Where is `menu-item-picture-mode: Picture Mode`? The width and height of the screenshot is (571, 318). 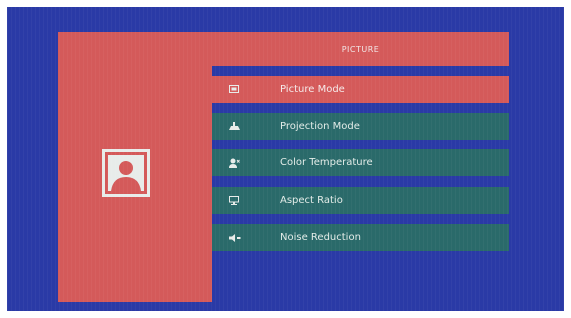
menu-item-picture-mode: Picture Mode is located at coordinates (360, 89).